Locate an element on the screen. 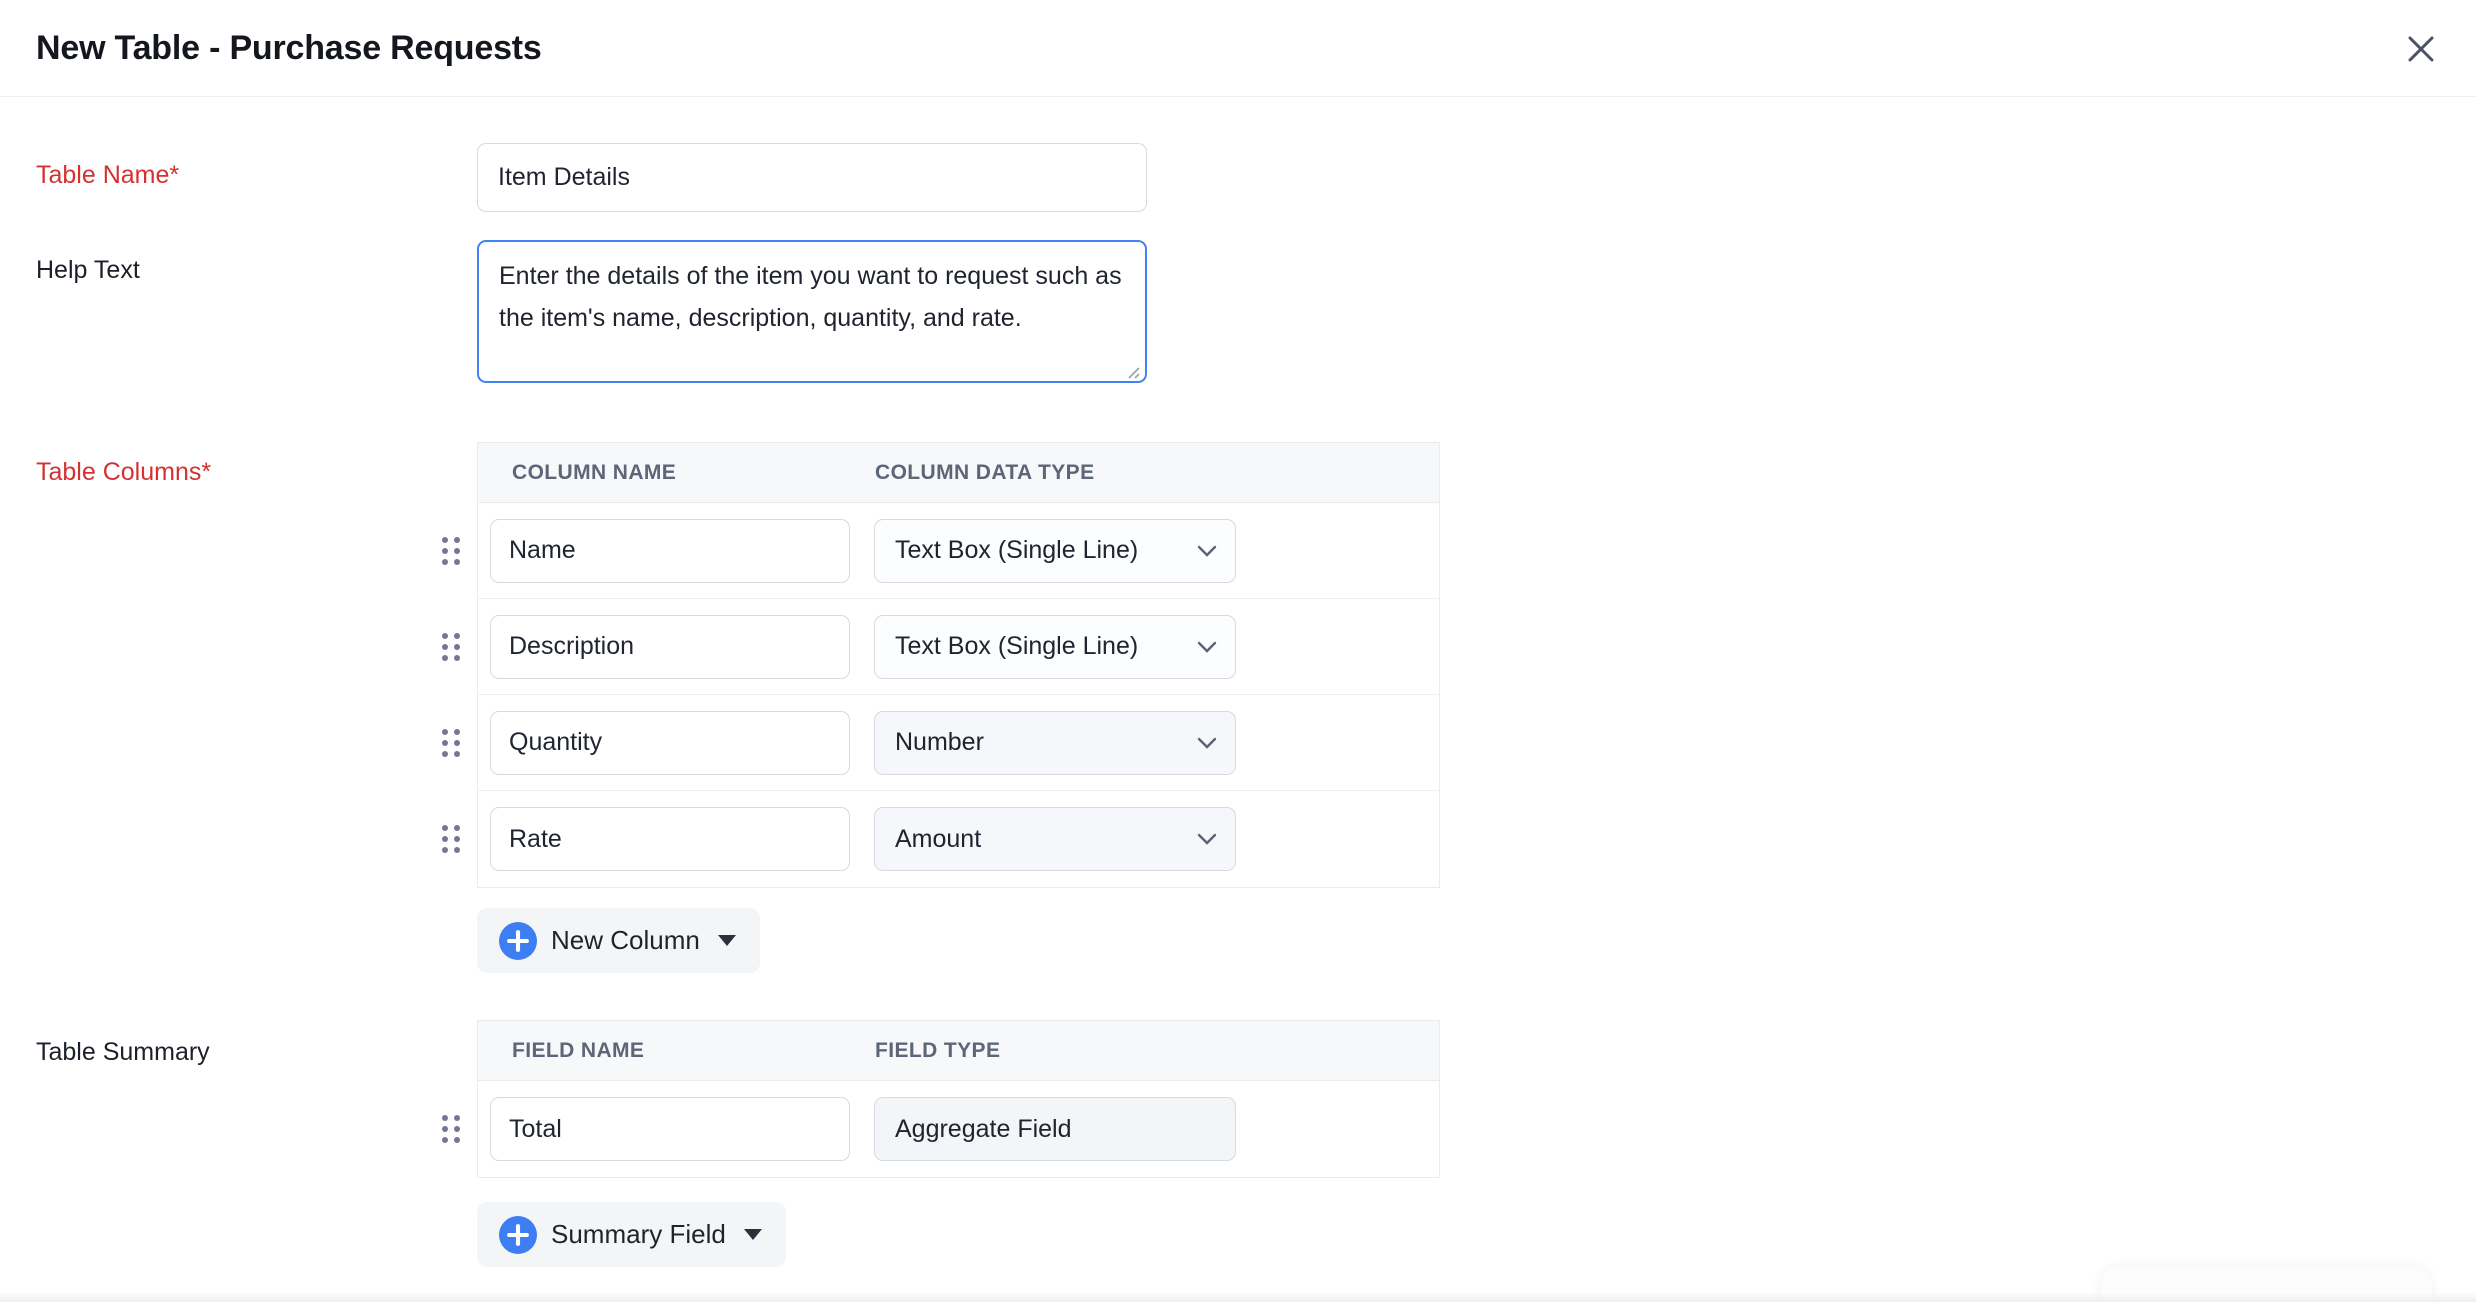 This screenshot has width=2476, height=1302. table-summary-grid: FIELD NAME FIELD TYPE Aggregate Field is located at coordinates (941, 1099).